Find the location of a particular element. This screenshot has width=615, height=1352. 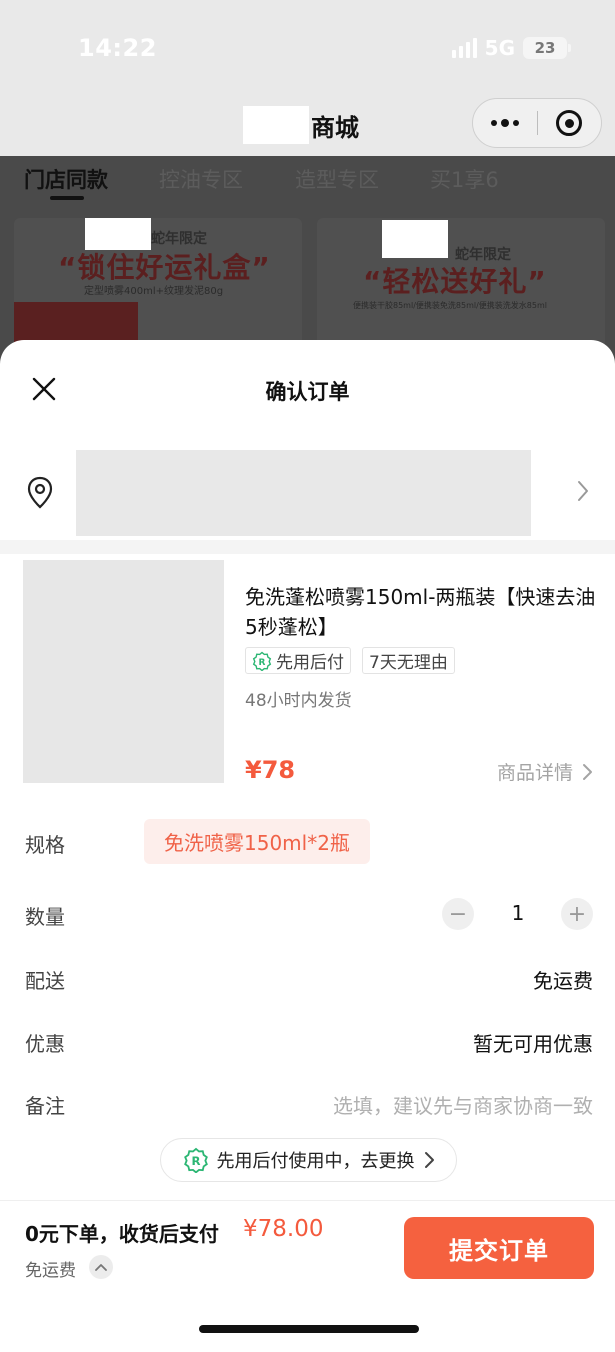

quantity-decrease-button: − is located at coordinates (458, 914).